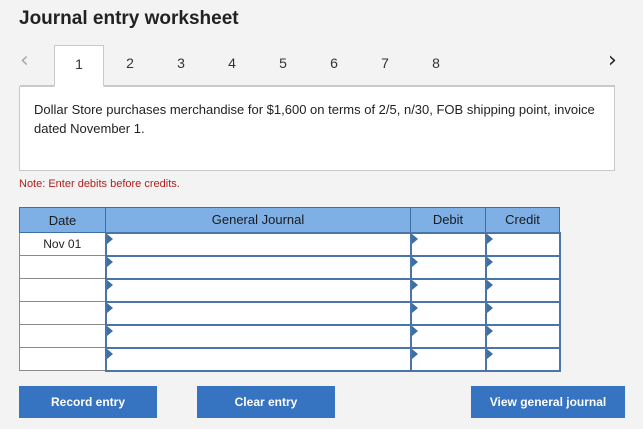 The width and height of the screenshot is (643, 429). Describe the element at coordinates (62, 220) in the screenshot. I see `column-header-date: Date` at that location.